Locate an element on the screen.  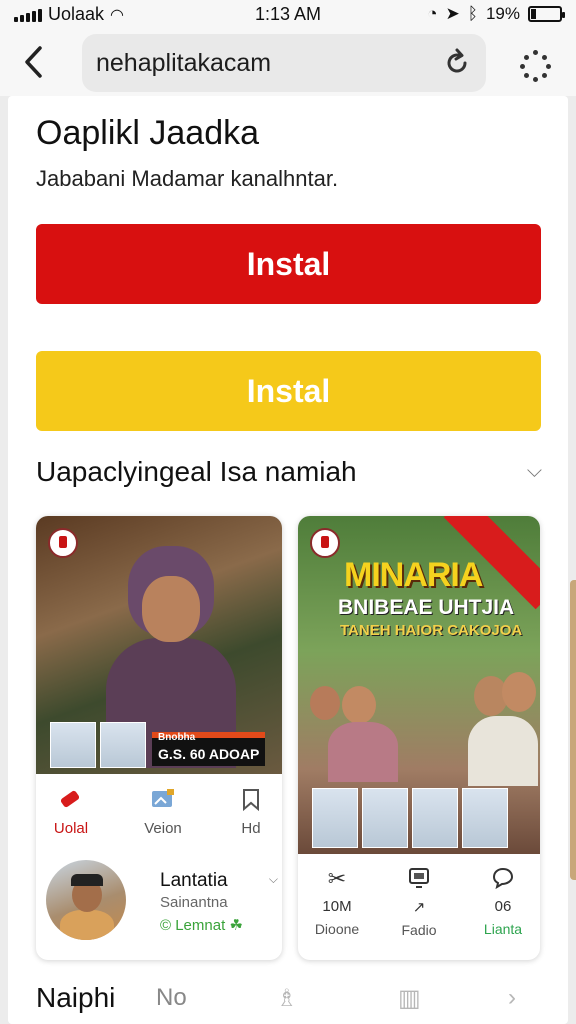
action-uolal: Uolal is located at coordinates (71, 812).